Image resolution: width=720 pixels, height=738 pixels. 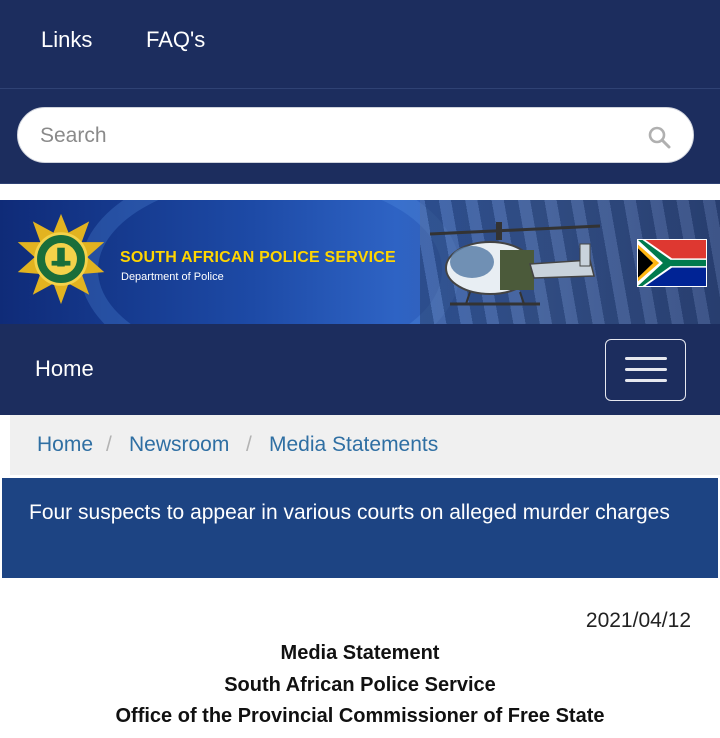 I want to click on org-name: SOUTH AFRICAN POLICE SERVICE, so click(x=258, y=257).